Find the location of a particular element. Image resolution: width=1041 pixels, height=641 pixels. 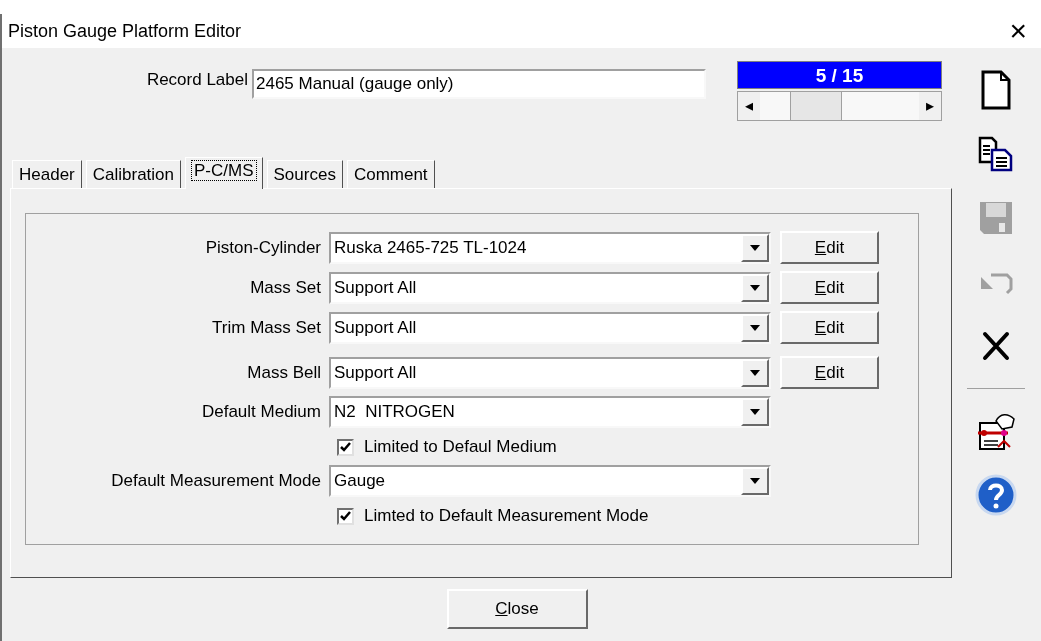

field-label: Default Medium is located at coordinates (261, 412).